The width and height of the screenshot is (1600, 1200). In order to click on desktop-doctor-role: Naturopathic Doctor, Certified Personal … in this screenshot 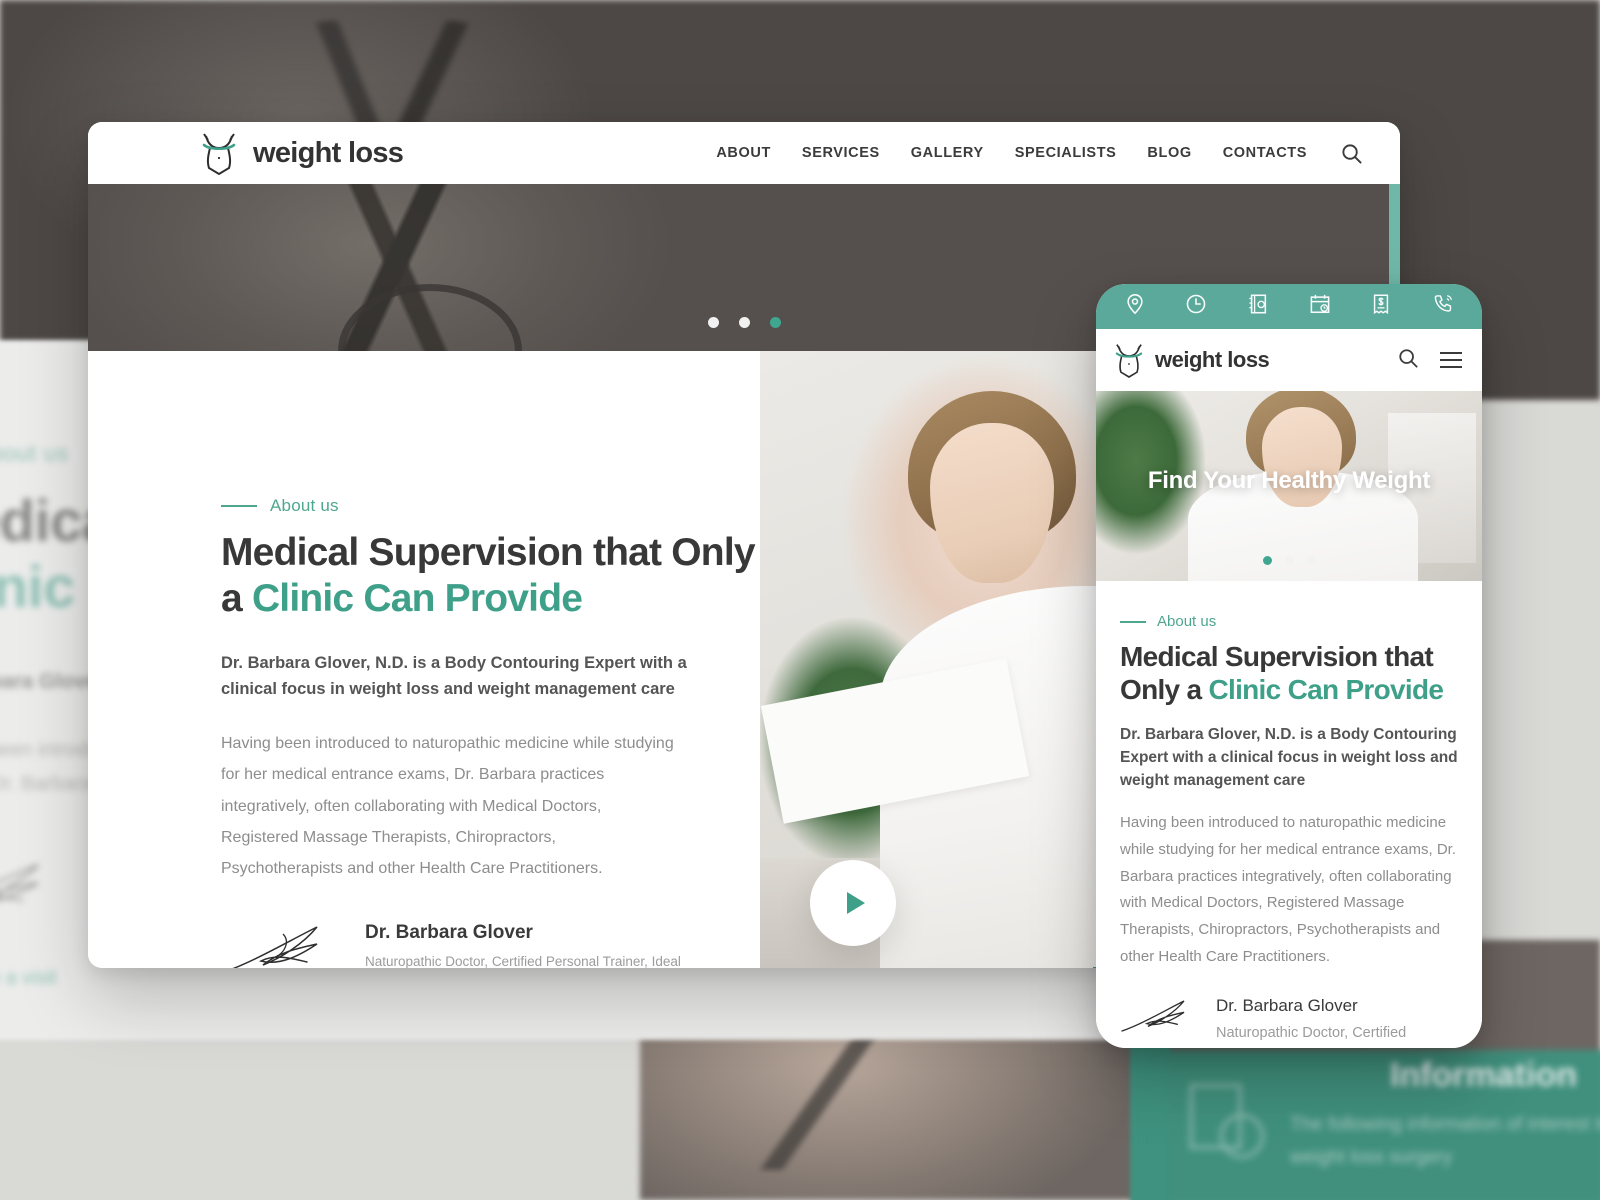, I will do `click(523, 961)`.